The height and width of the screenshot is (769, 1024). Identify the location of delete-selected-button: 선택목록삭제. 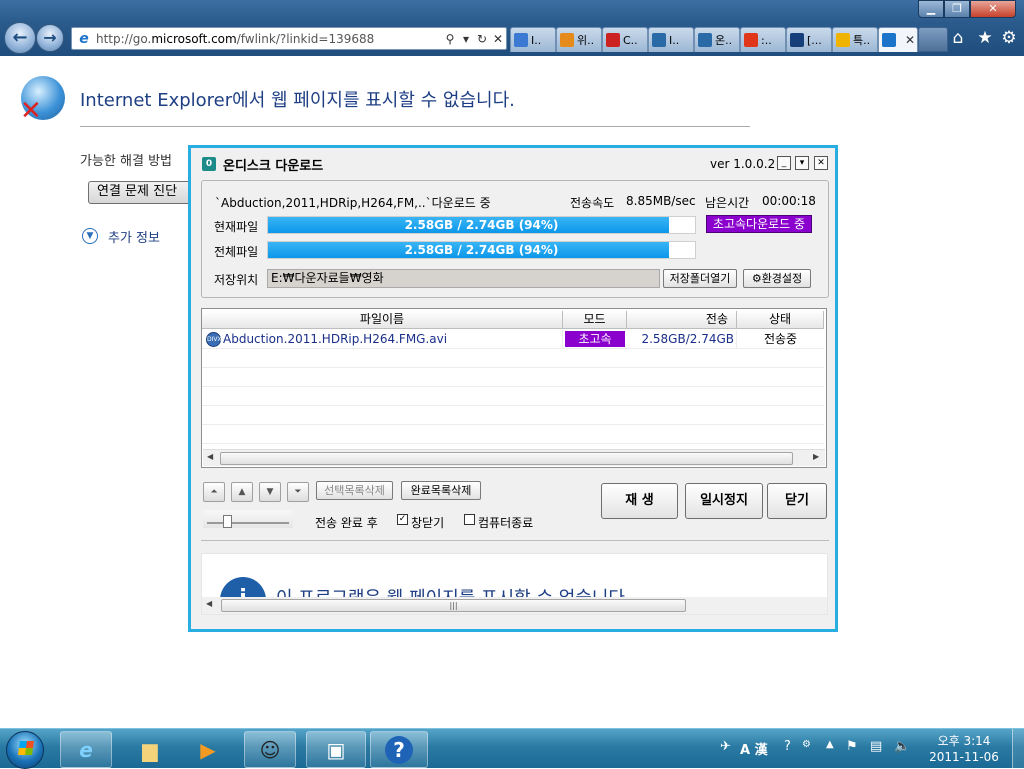
(354, 490).